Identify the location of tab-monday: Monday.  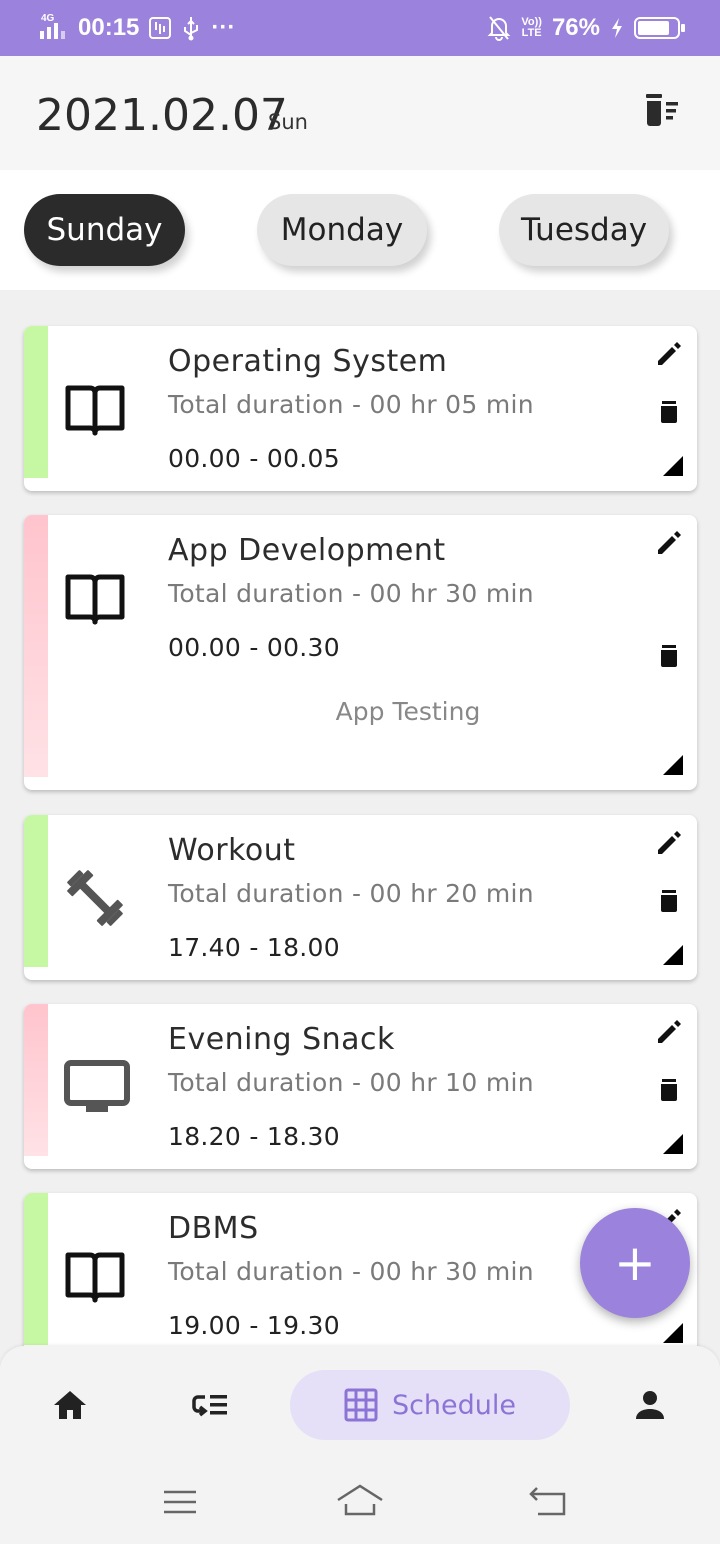
(342, 230).